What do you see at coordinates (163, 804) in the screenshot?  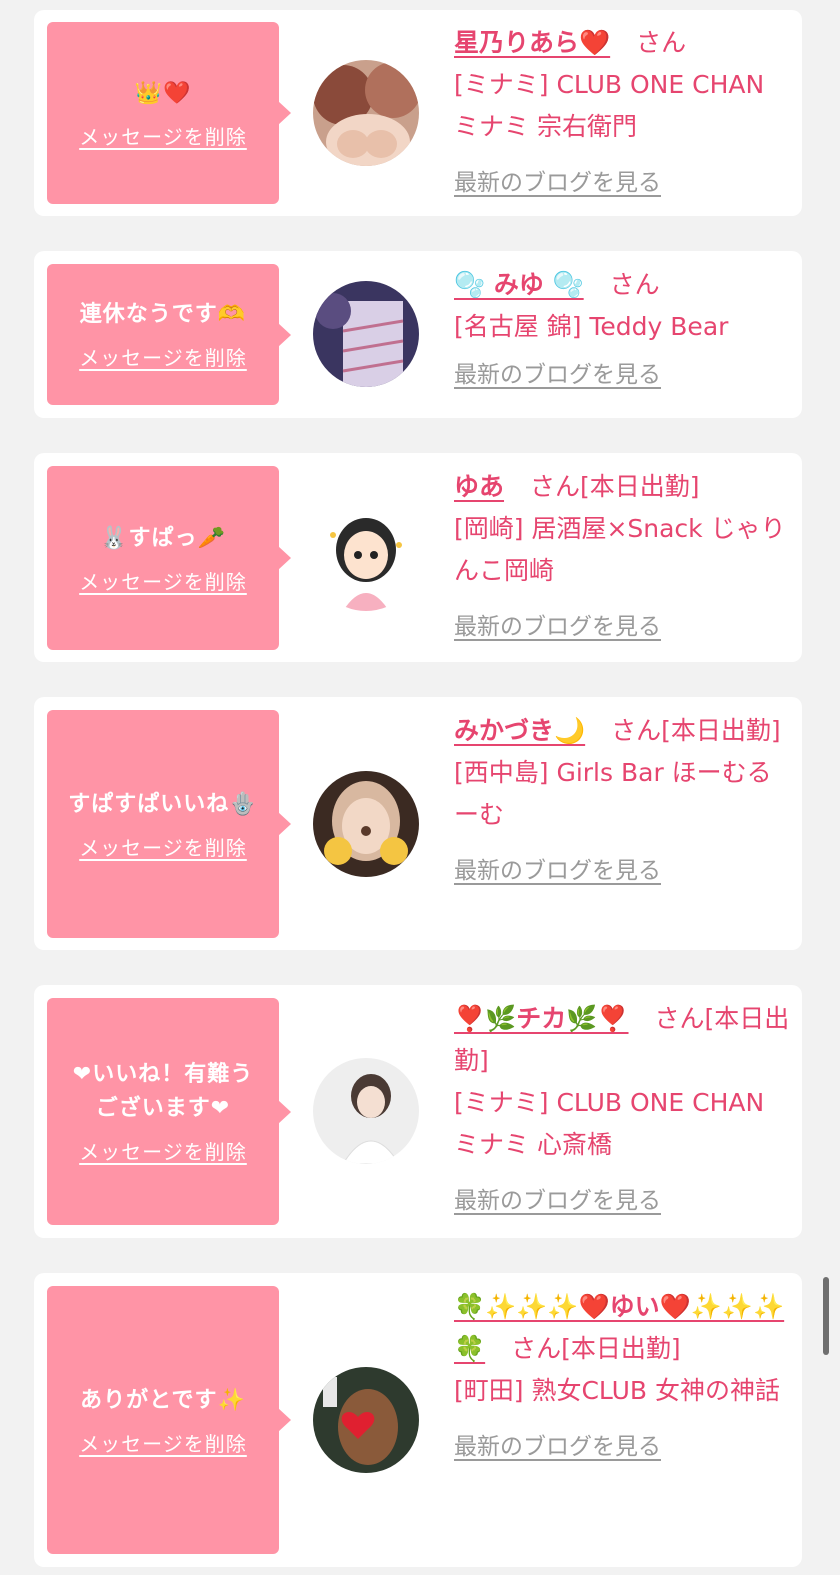 I see `message-text: すぱすぱいいね🪬` at bounding box center [163, 804].